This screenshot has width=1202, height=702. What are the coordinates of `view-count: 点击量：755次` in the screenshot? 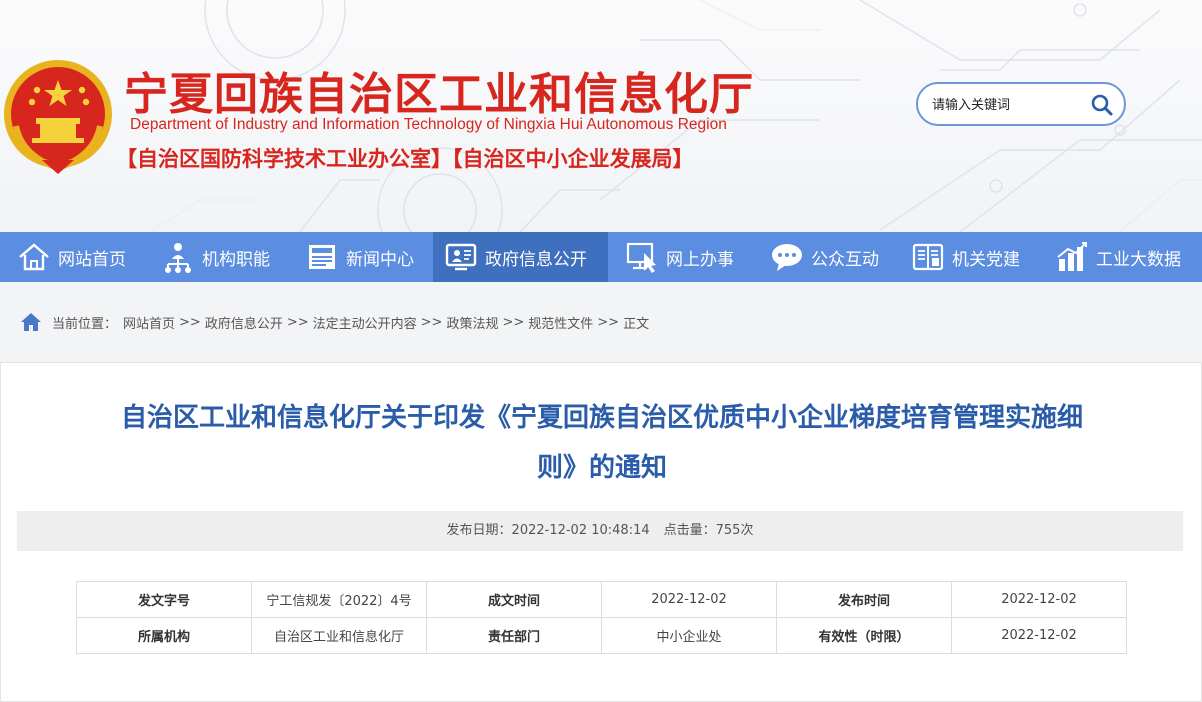 It's located at (708, 530).